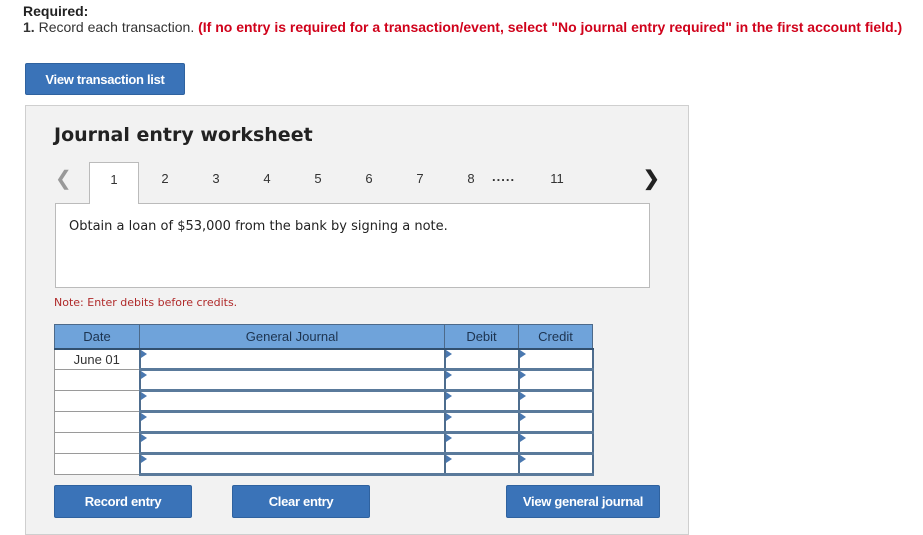  Describe the element at coordinates (557, 183) in the screenshot. I see `tab-11: 11` at that location.